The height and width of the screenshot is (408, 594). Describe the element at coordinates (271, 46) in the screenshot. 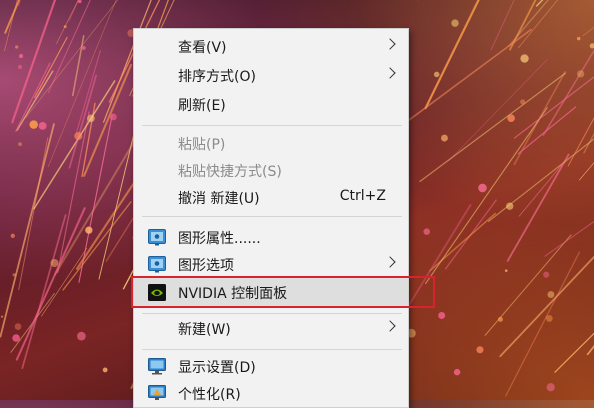

I see `menu-item-view: 查看(V)` at that location.